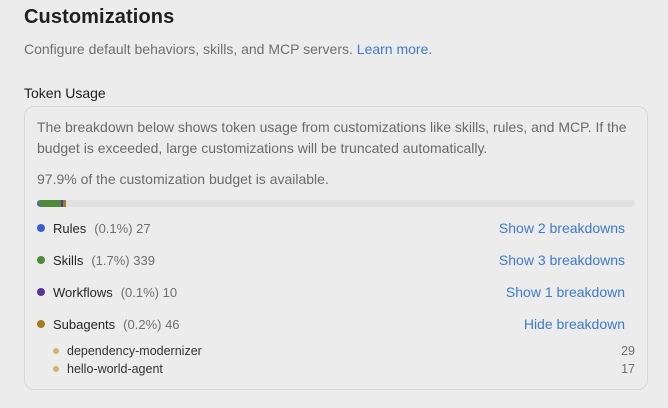  I want to click on usage-bar-segment-subagents, so click(64, 203).